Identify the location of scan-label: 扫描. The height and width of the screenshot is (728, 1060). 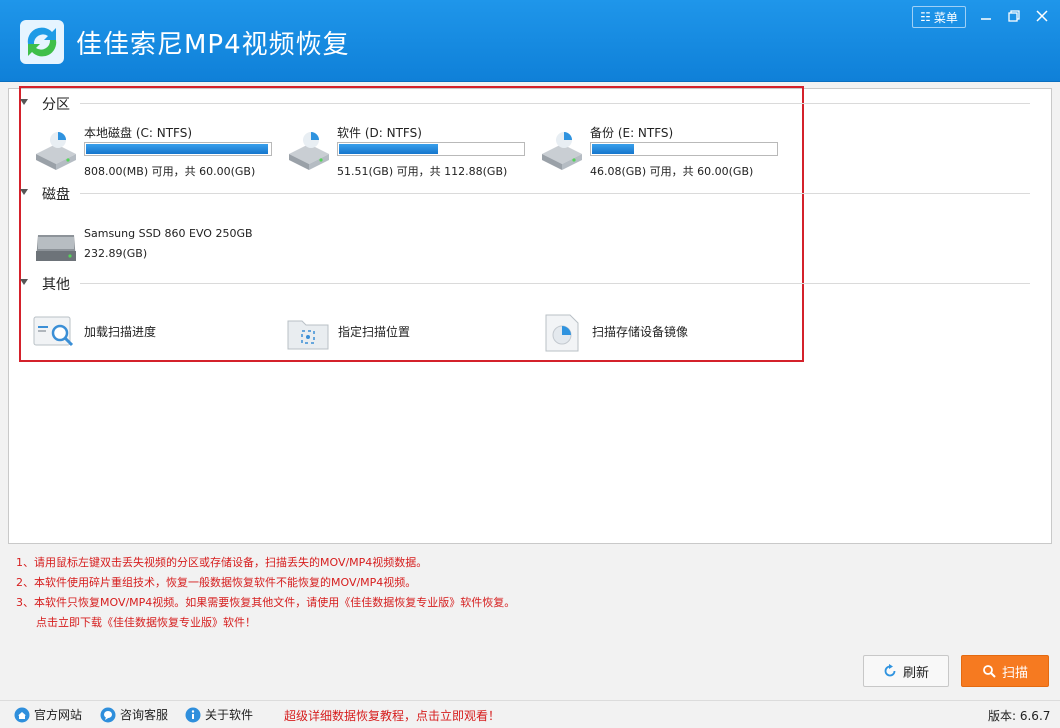
(1014, 673).